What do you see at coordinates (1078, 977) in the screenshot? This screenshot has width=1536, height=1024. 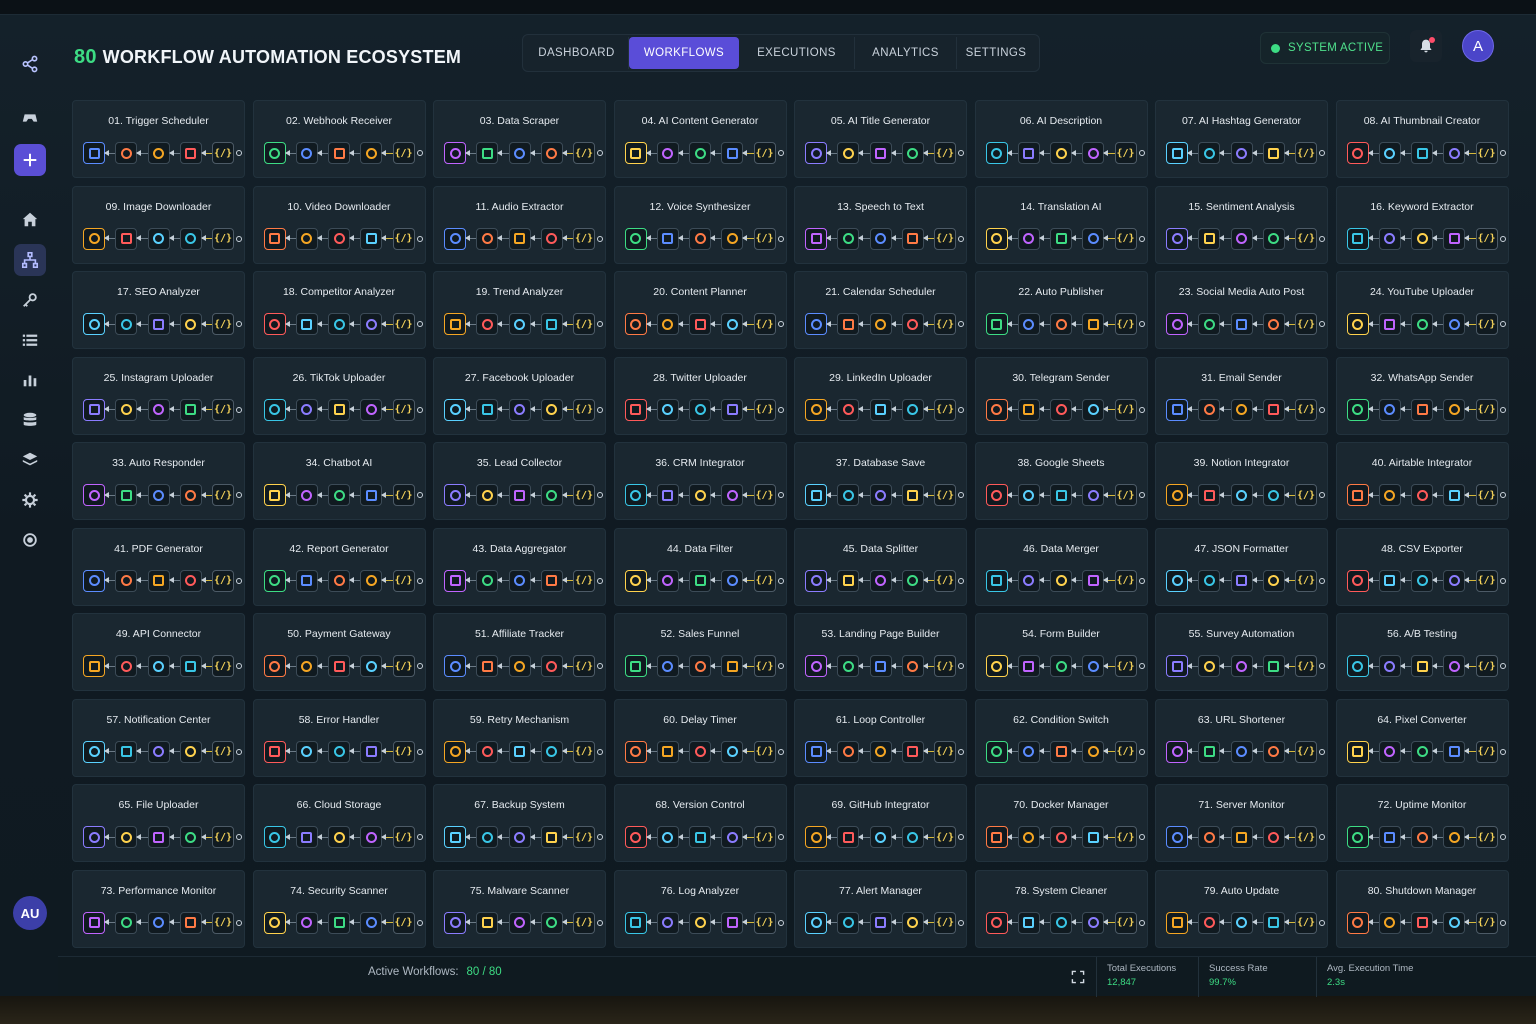 I see `expand-icon` at bounding box center [1078, 977].